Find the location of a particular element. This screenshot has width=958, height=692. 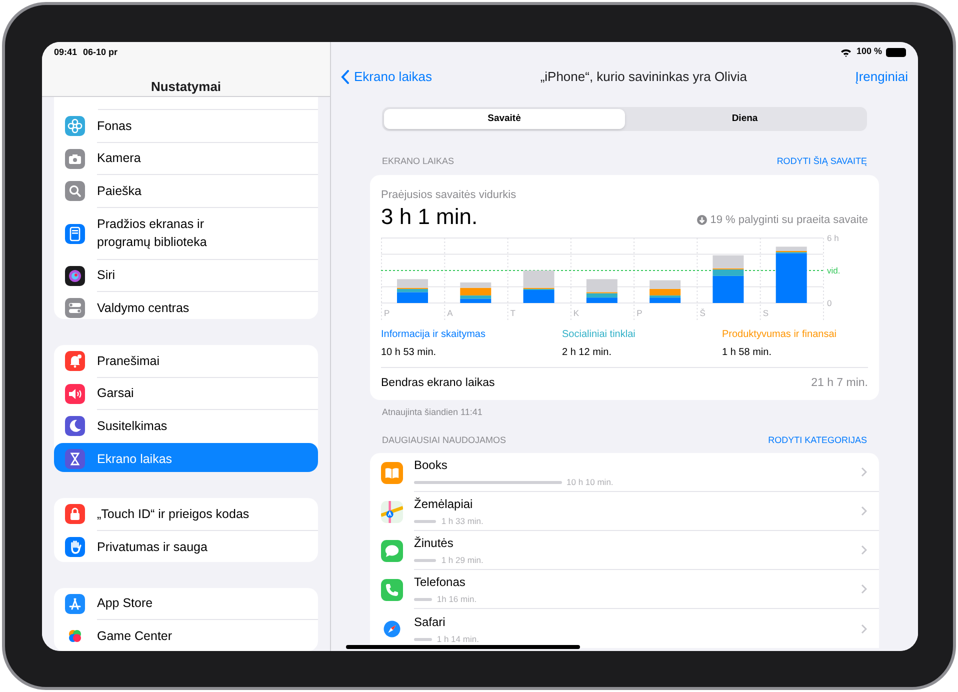

sidebar-item: Paieška is located at coordinates (186, 191).